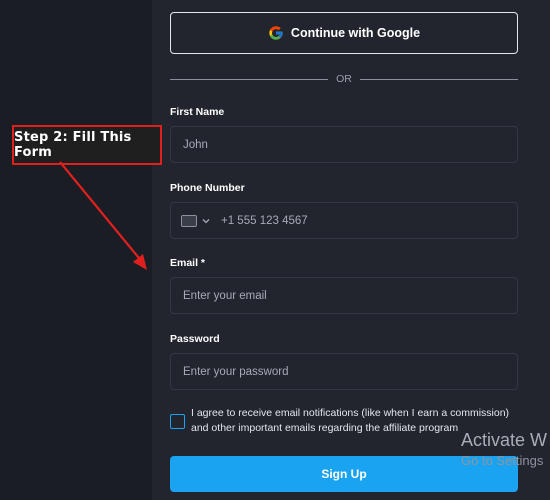 The image size is (550, 500). I want to click on password-label: Password, so click(195, 339).